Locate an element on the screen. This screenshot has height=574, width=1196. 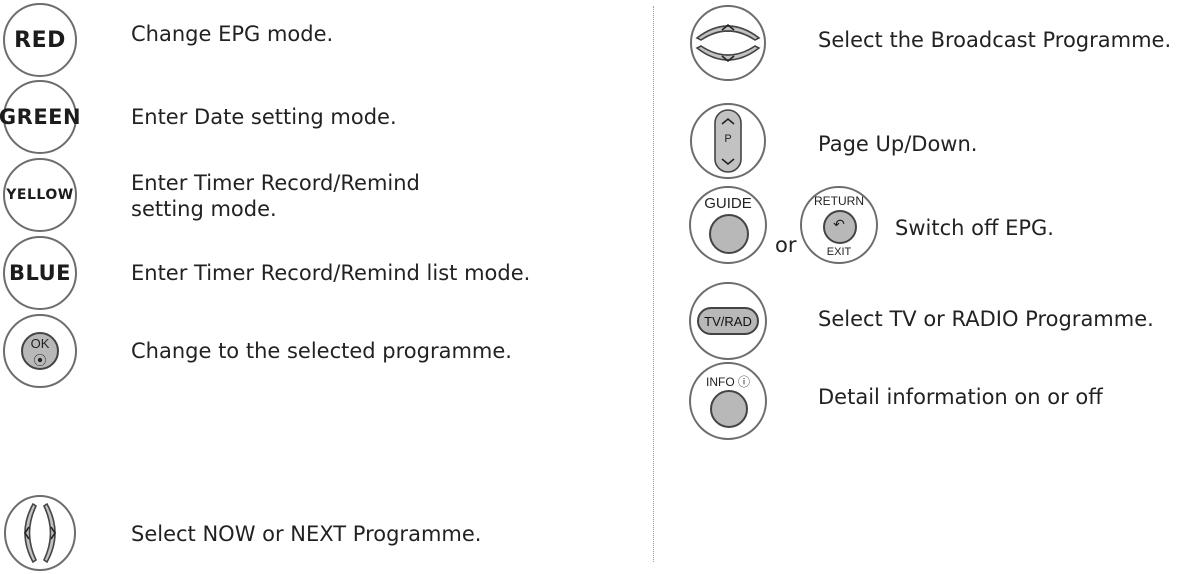
green-button-label: GREEN is located at coordinates (41, 117).